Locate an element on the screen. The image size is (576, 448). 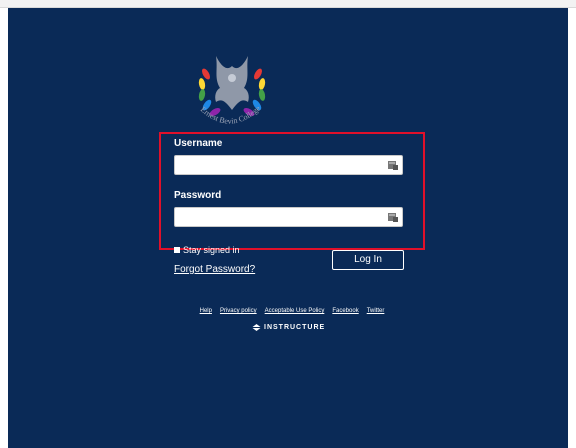
stay-signed-in-checkbox is located at coordinates (177, 250).